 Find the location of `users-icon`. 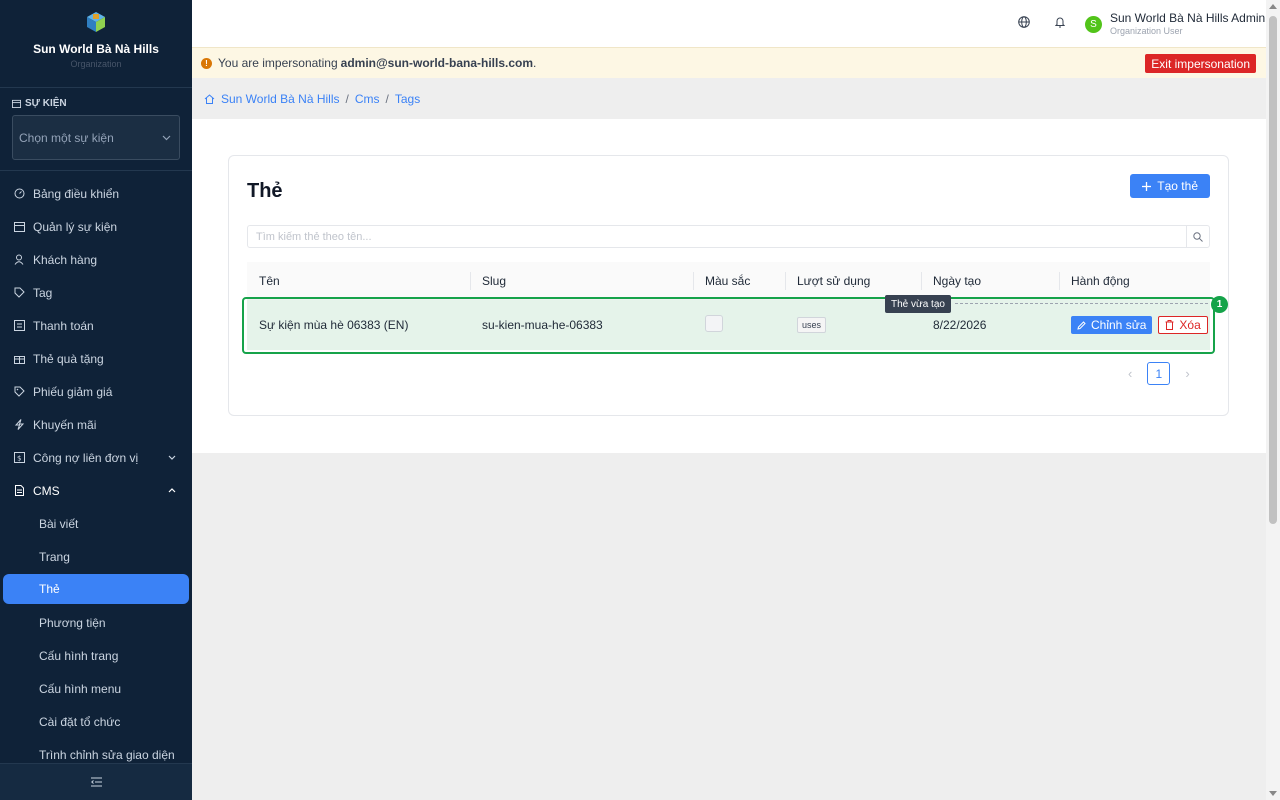

users-icon is located at coordinates (19, 259).